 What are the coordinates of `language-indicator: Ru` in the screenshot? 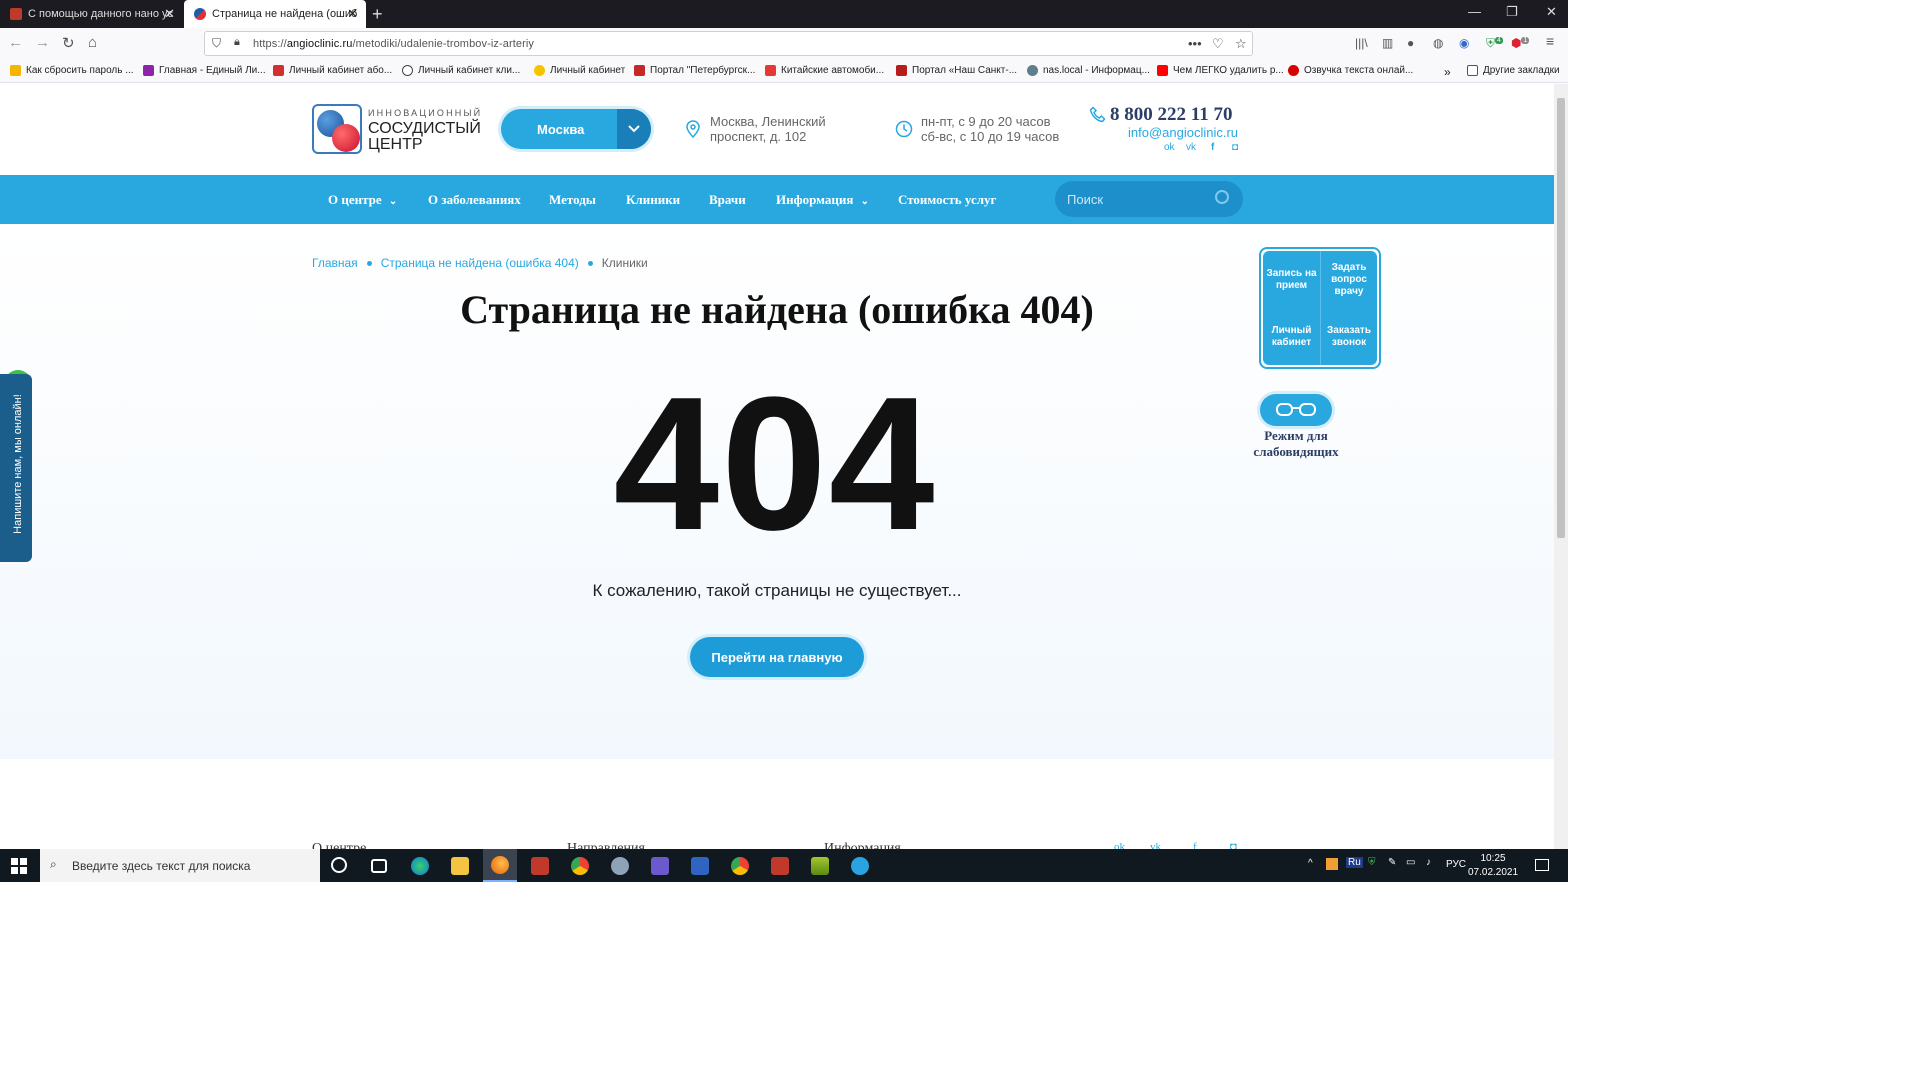 It's located at (1354, 862).